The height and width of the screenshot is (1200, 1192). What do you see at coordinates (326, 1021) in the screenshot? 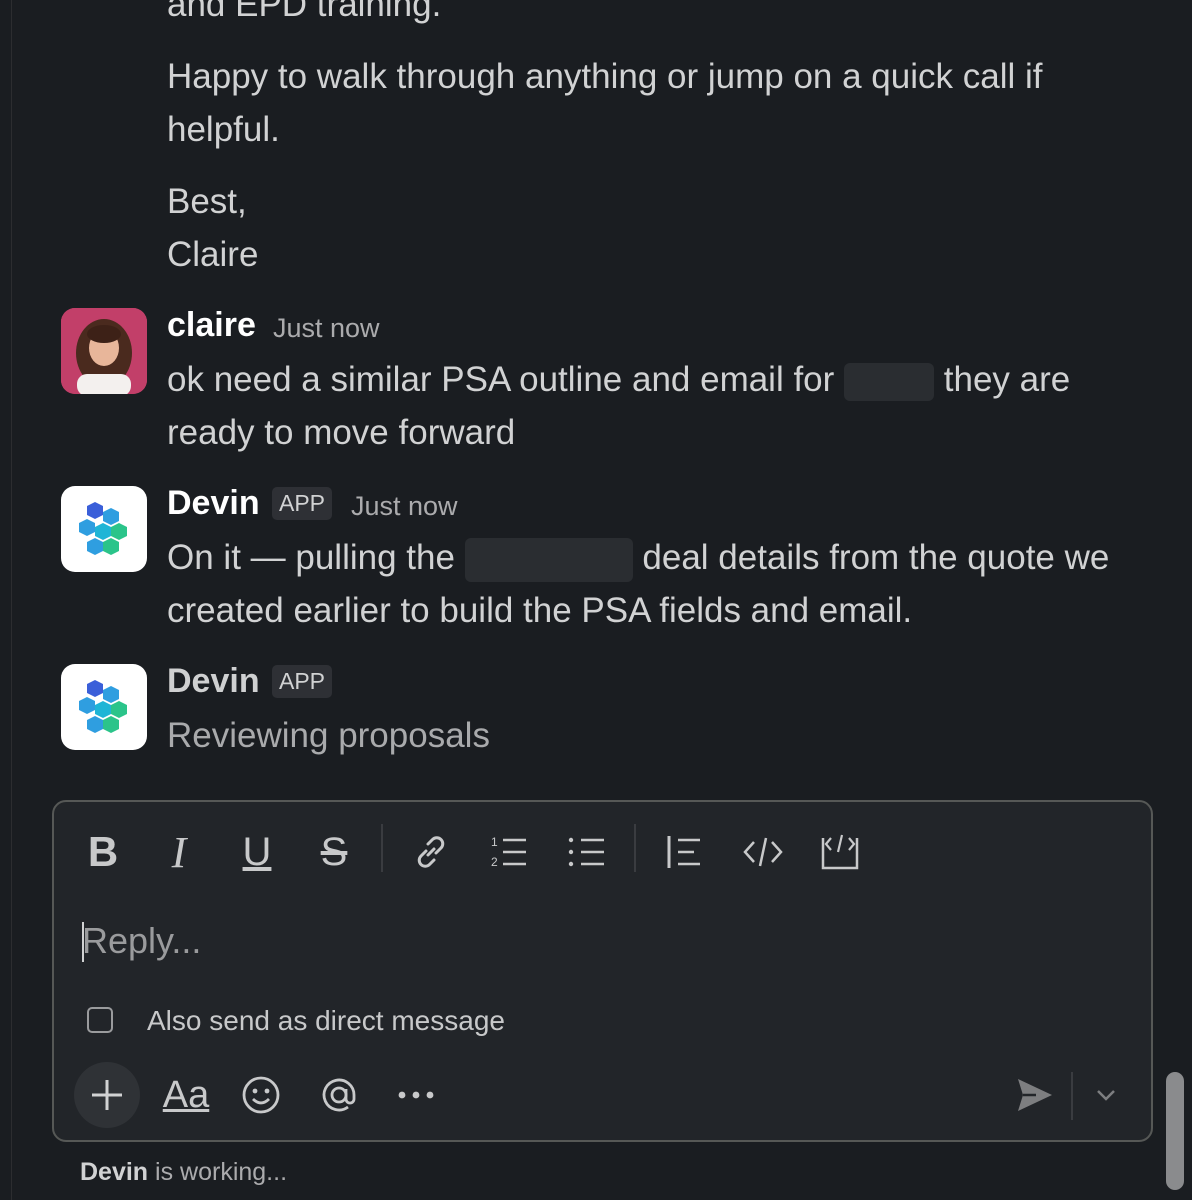
I see `also-send-label: Also send as direct message` at bounding box center [326, 1021].